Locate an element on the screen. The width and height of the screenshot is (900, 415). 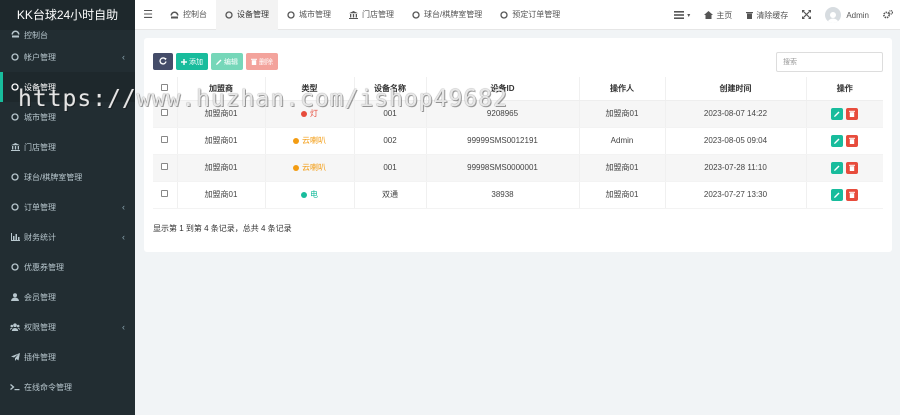
dashboard-icon is located at coordinates (15, 34).